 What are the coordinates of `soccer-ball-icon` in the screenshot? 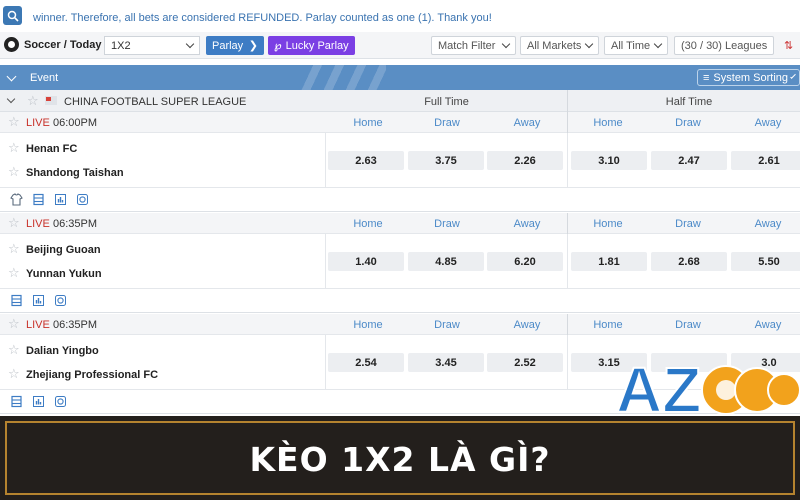 It's located at (726, 390).